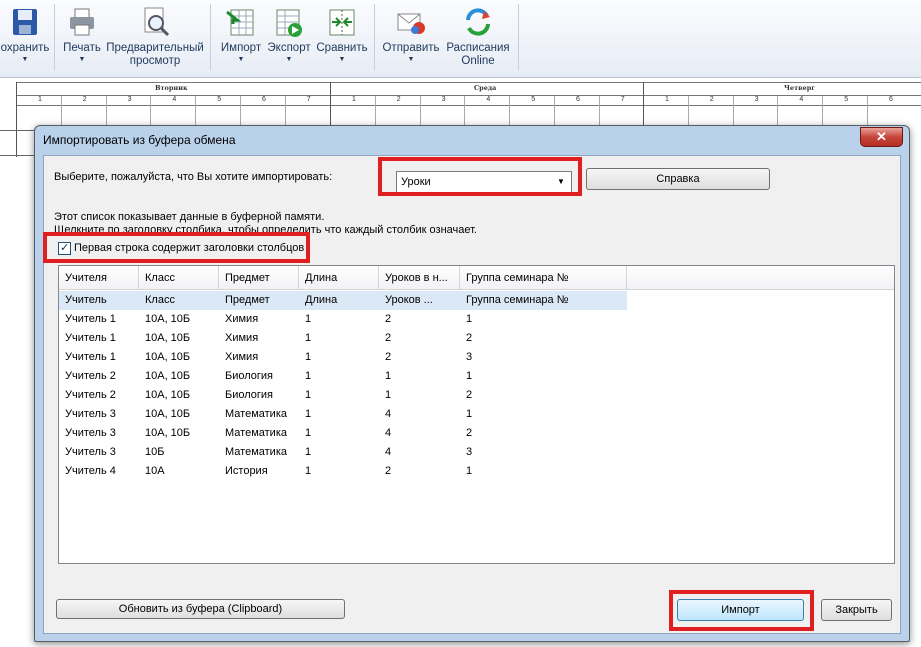  I want to click on export-button: Экспорт ▼, so click(289, 39).